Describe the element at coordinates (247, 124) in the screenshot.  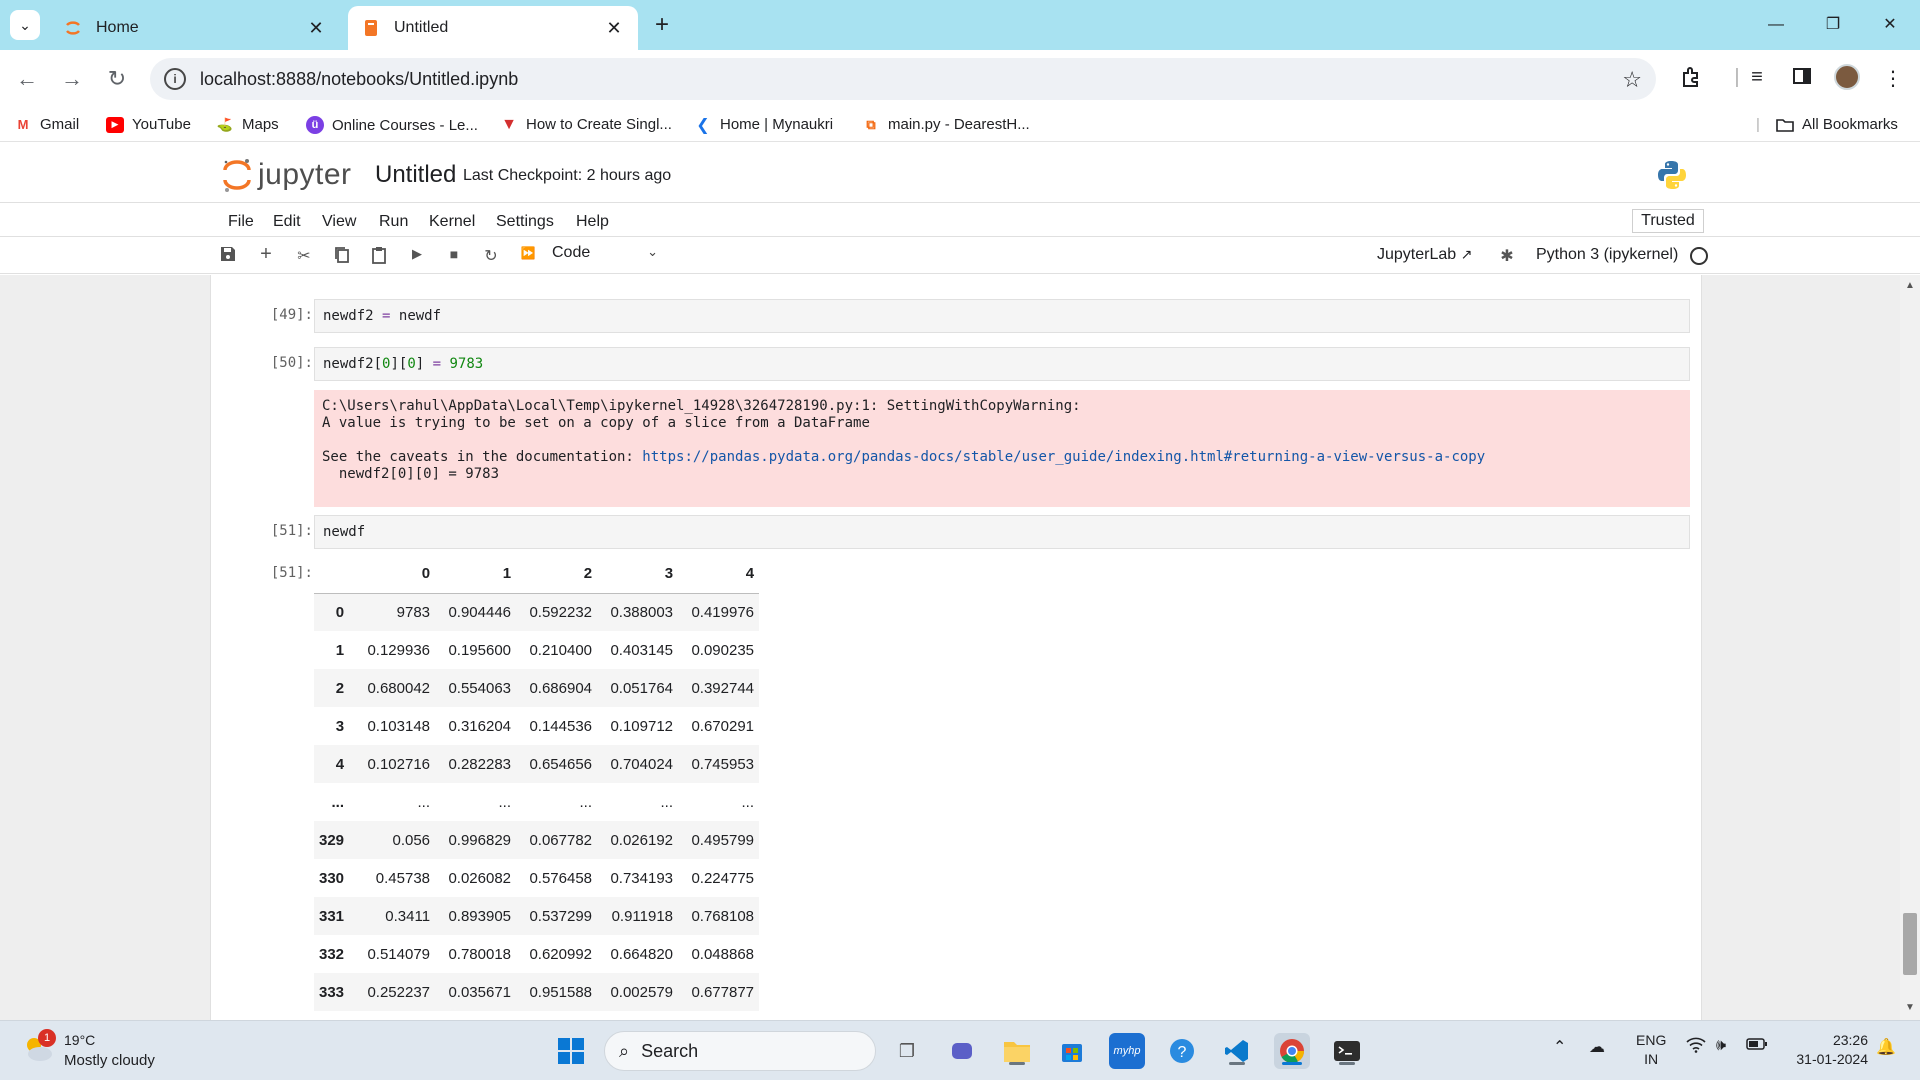
I see `bookmark-maps: ⛳ Maps` at that location.